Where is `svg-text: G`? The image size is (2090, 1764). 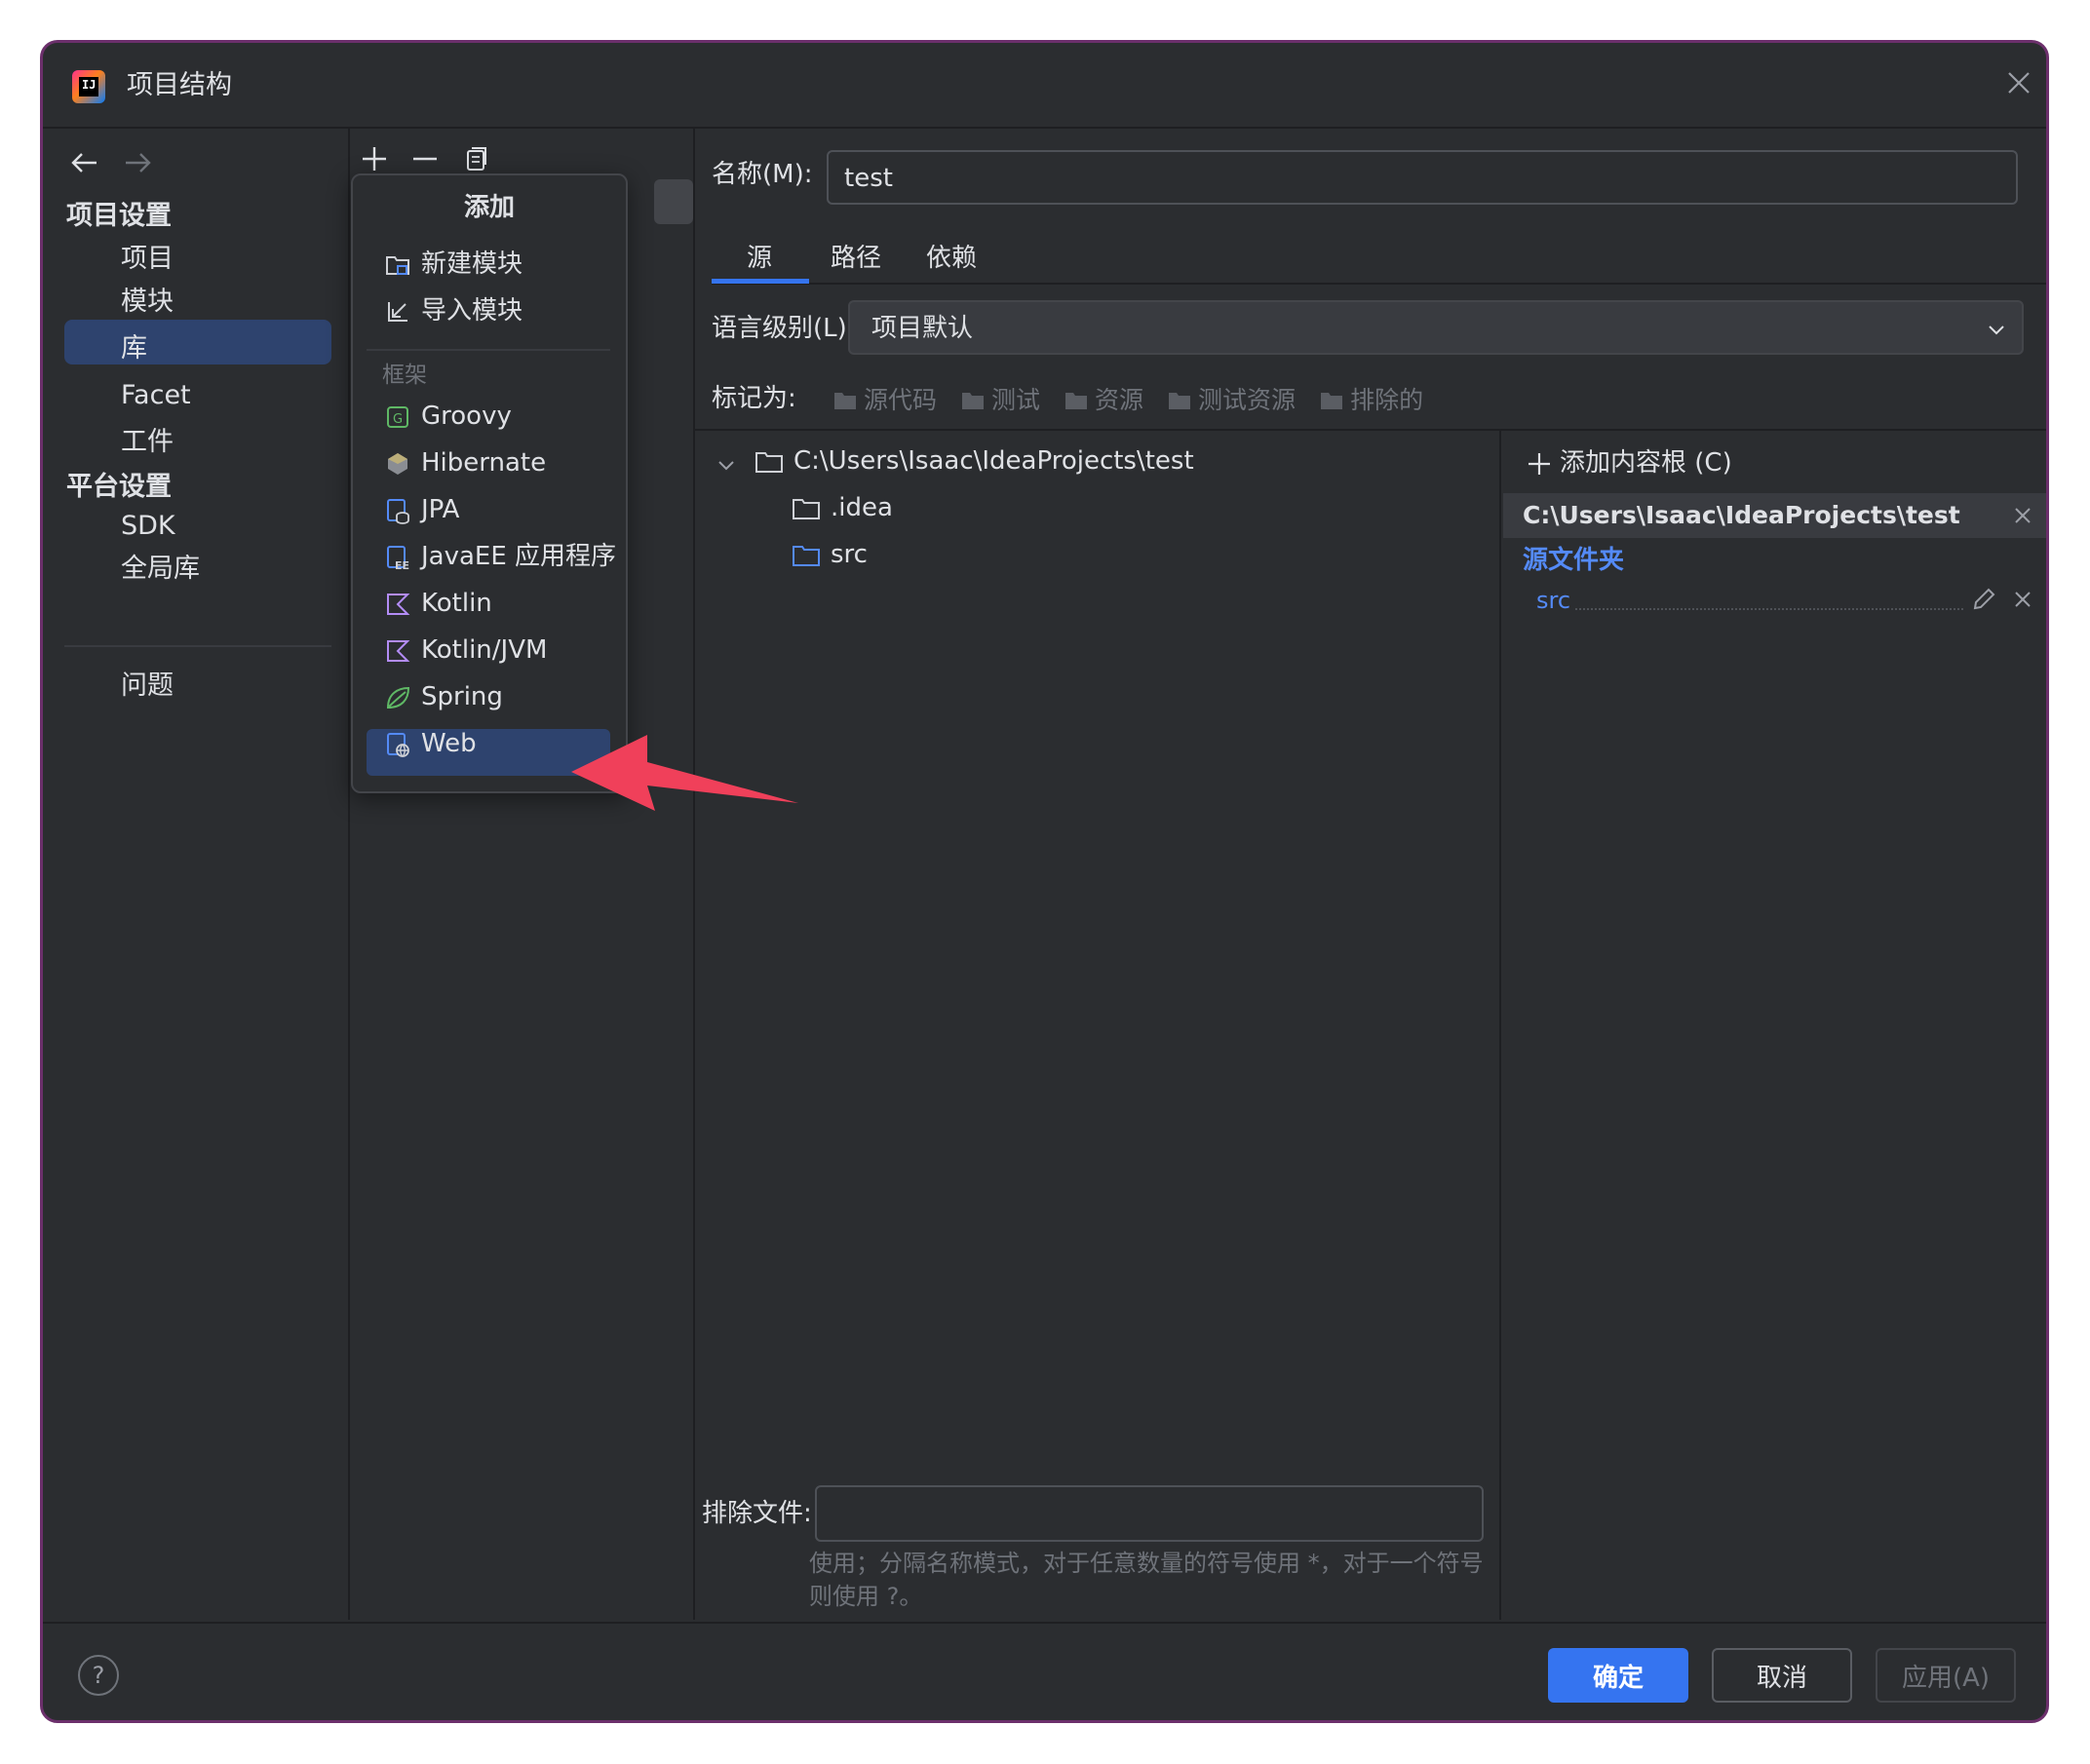
svg-text: G is located at coordinates (398, 419).